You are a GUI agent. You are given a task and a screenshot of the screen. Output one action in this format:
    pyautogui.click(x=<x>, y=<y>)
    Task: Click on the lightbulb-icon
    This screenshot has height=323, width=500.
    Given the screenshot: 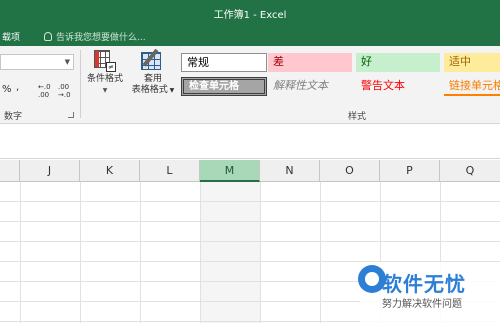 What is the action you would take?
    pyautogui.click(x=48, y=36)
    